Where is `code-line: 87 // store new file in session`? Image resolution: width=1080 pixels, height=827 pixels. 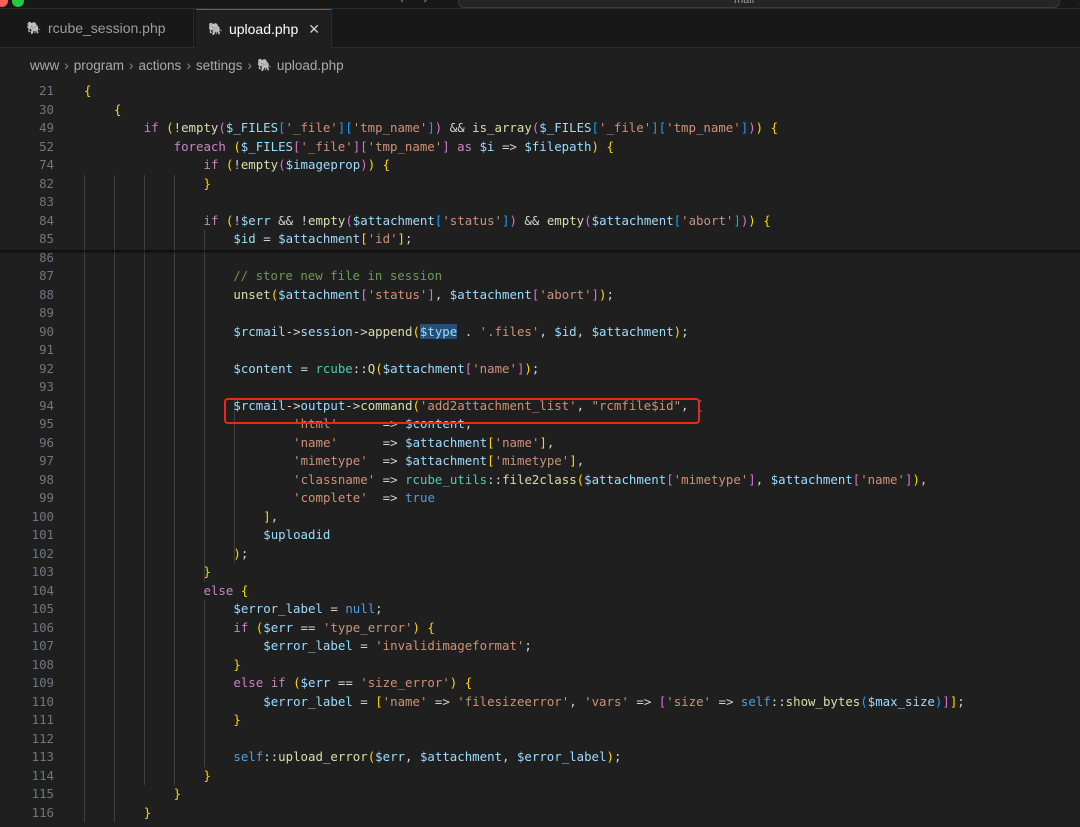 code-line: 87 // store new file in session is located at coordinates (540, 276).